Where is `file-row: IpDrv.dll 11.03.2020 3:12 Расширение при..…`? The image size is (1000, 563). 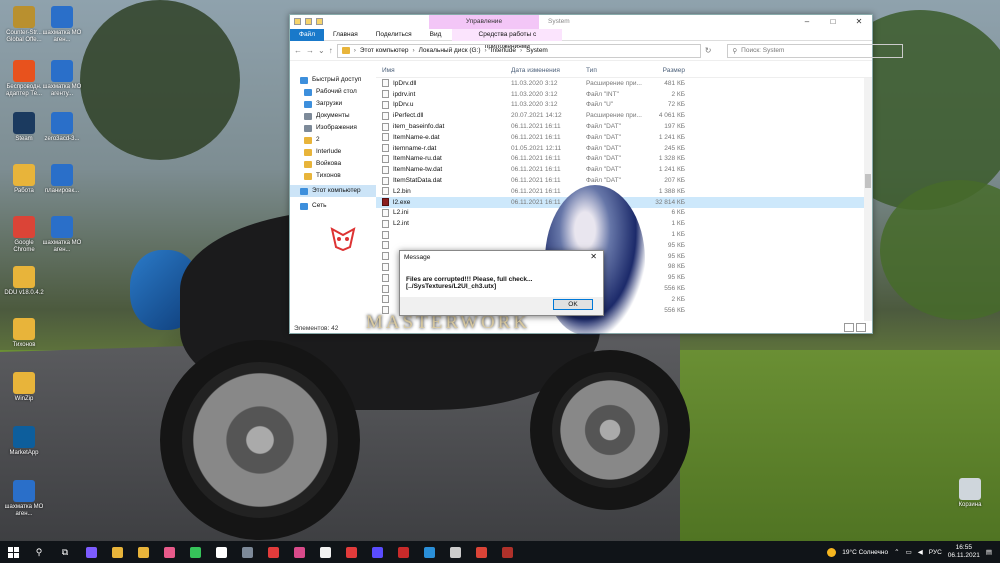
file-row: IpDrv.dll 11.03.2020 3:12 Расширение при..… is located at coordinates (624, 83).